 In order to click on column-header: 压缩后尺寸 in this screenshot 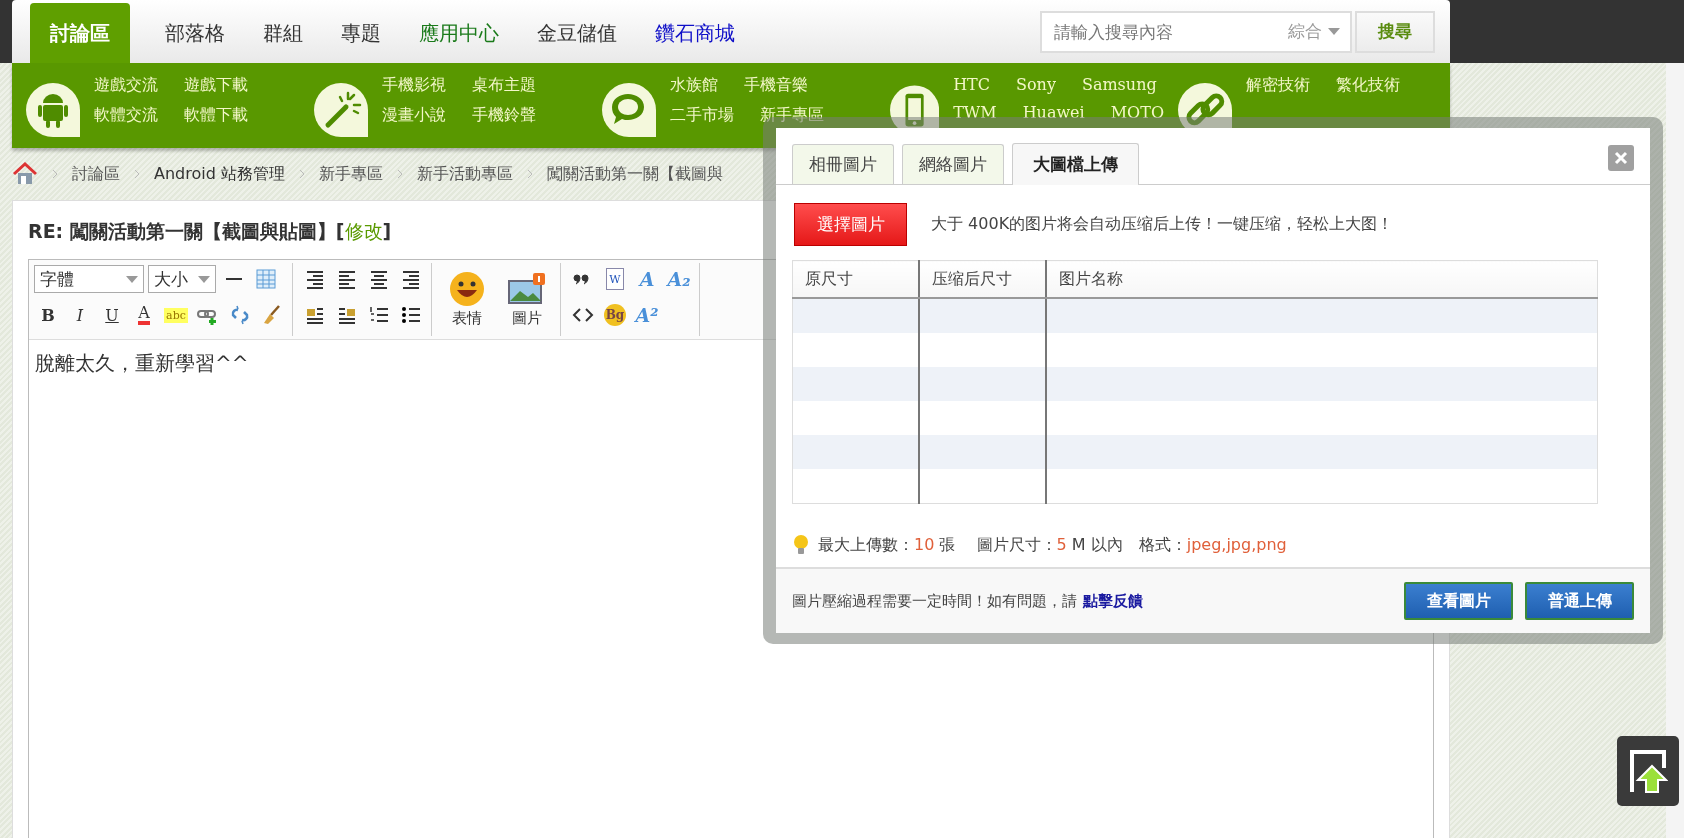, I will do `click(982, 279)`.